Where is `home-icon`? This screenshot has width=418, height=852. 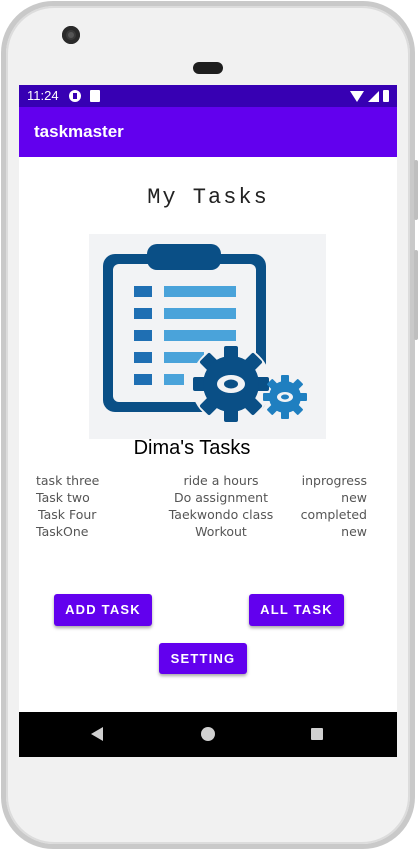 home-icon is located at coordinates (208, 734).